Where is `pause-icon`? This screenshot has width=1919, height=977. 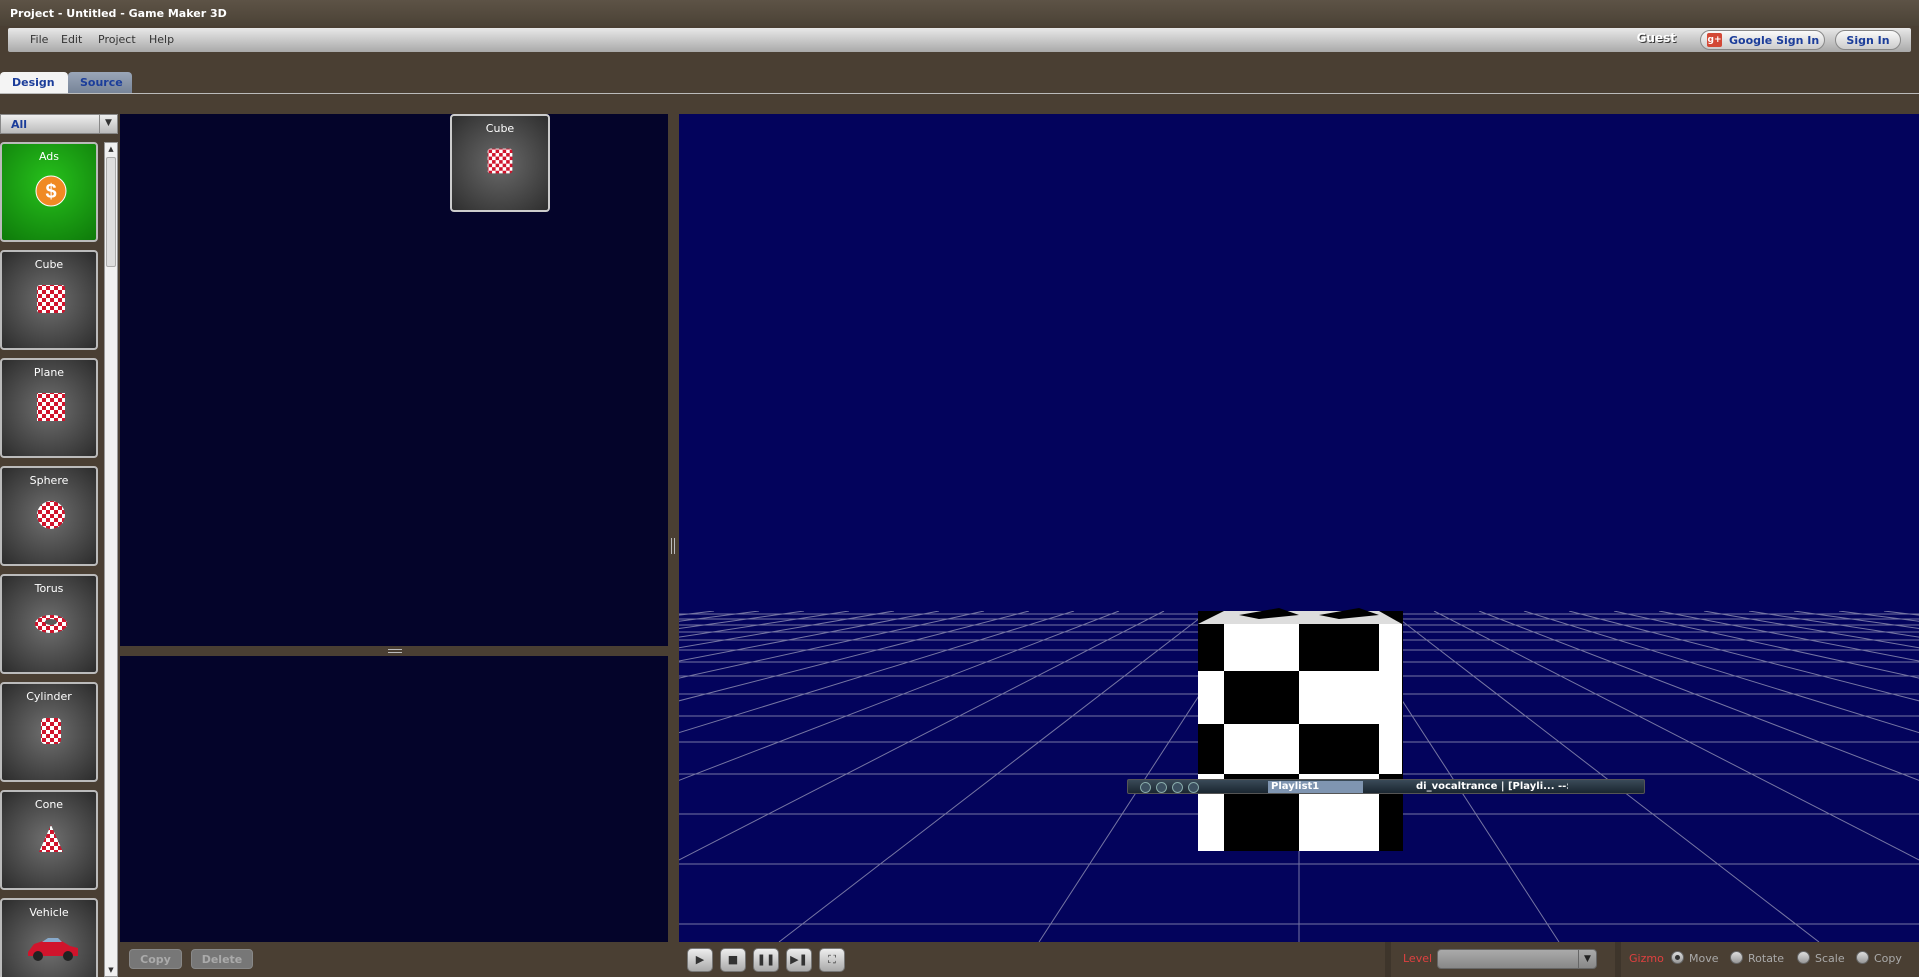 pause-icon is located at coordinates (1177, 787).